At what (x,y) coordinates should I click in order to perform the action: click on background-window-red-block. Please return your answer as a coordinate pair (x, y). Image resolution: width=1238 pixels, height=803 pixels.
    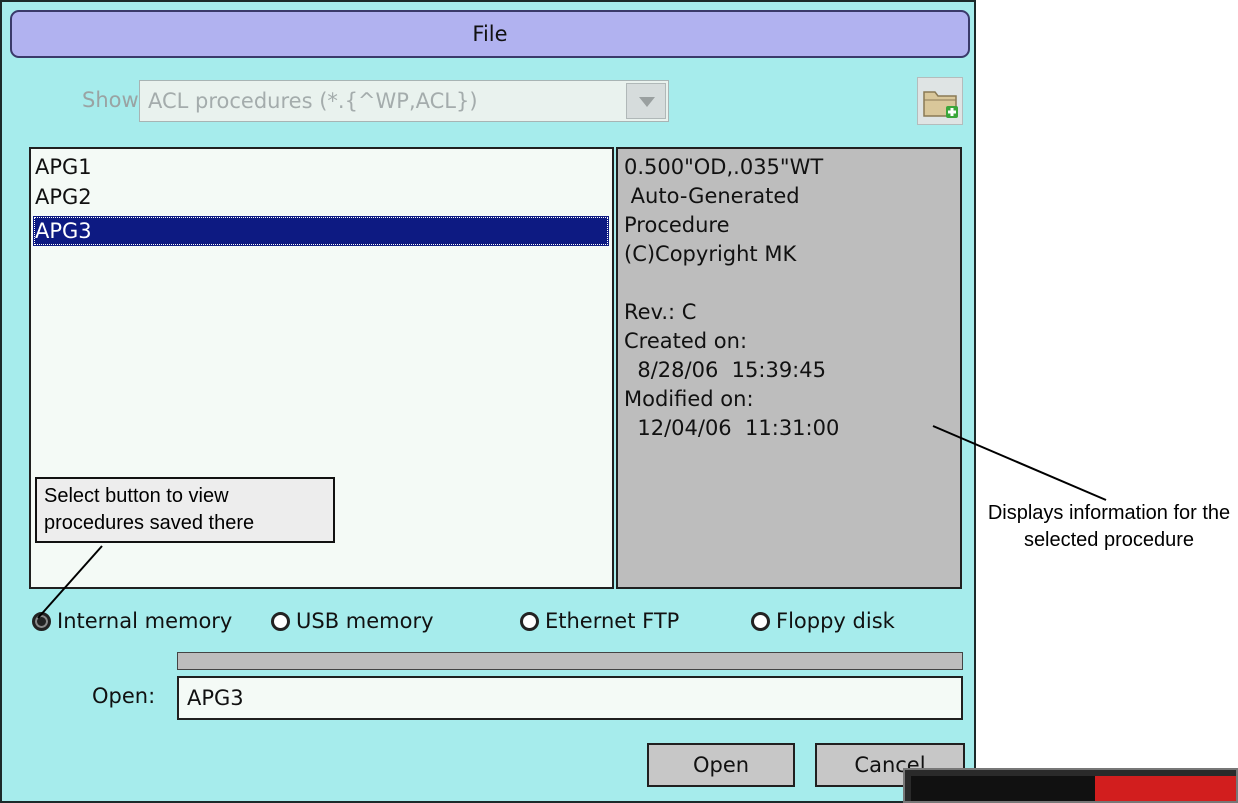
    Looking at the image, I should click on (1165, 788).